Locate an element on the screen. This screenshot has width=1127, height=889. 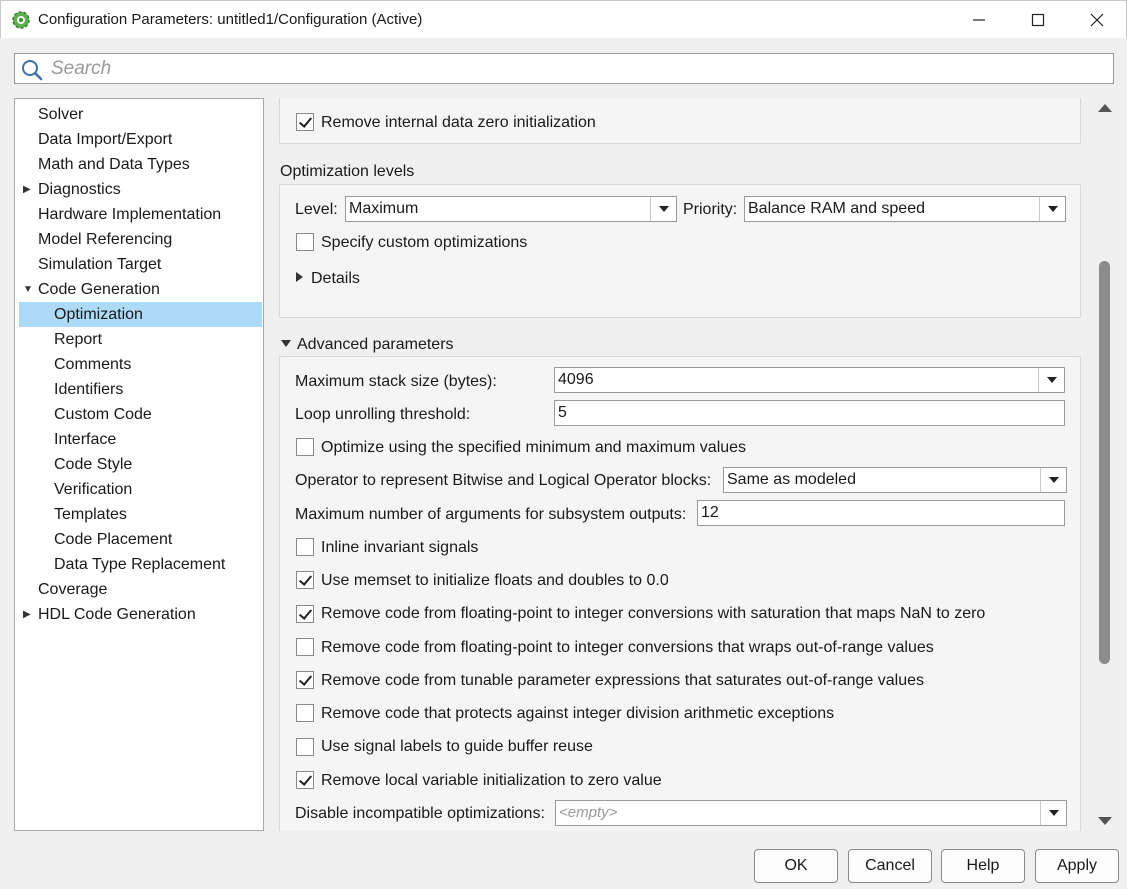
collapse-arrow-icon: ▼ is located at coordinates (28, 289).